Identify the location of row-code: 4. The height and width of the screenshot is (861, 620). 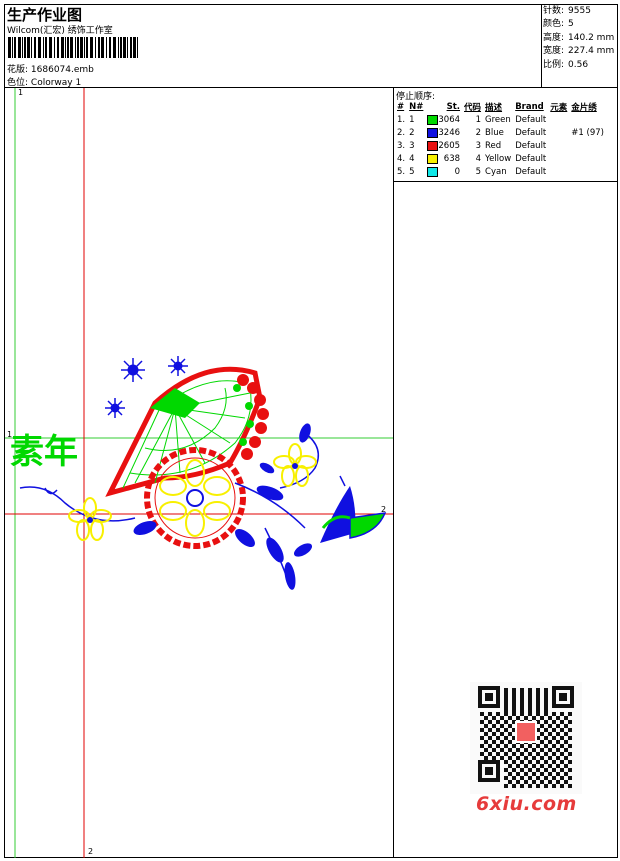
(478, 158).